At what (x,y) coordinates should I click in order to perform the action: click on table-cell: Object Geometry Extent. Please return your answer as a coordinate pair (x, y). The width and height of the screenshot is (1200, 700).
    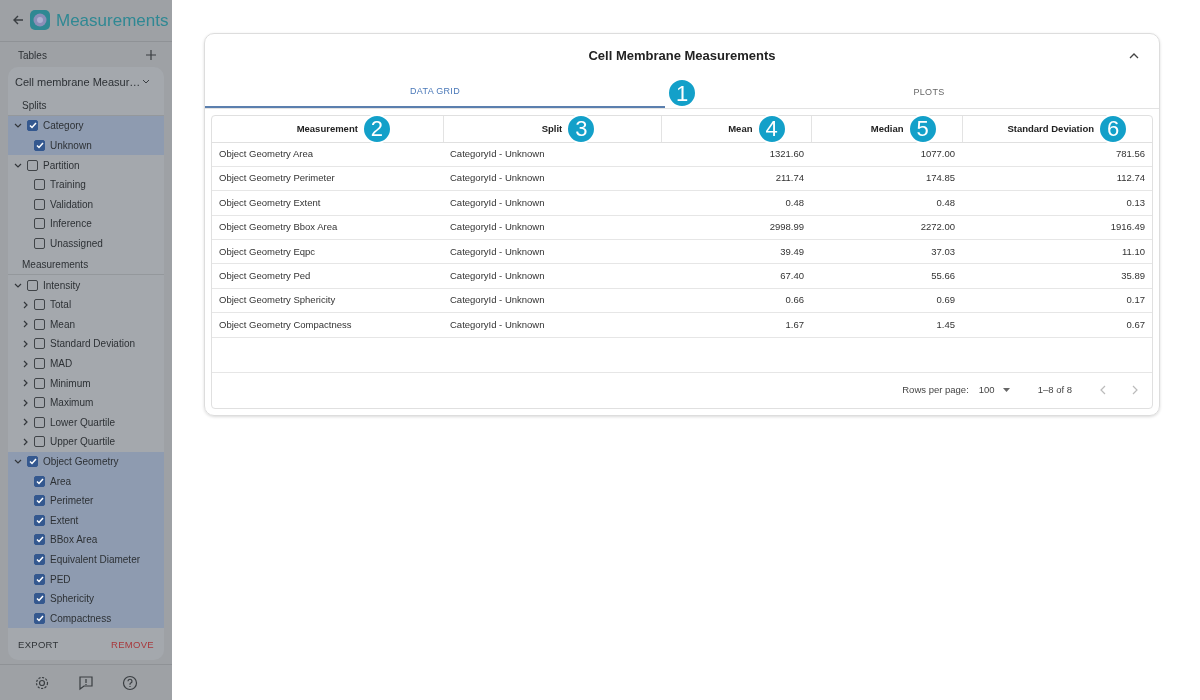
    Looking at the image, I should click on (327, 203).